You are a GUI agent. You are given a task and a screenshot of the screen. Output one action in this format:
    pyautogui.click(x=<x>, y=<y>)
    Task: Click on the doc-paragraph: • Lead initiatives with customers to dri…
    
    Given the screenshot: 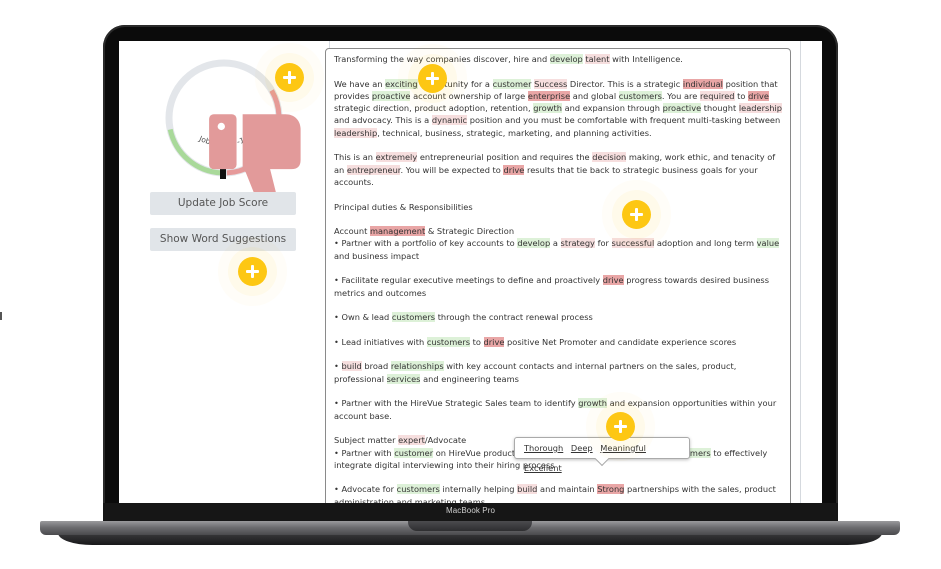 What is the action you would take?
    pyautogui.click(x=535, y=341)
    